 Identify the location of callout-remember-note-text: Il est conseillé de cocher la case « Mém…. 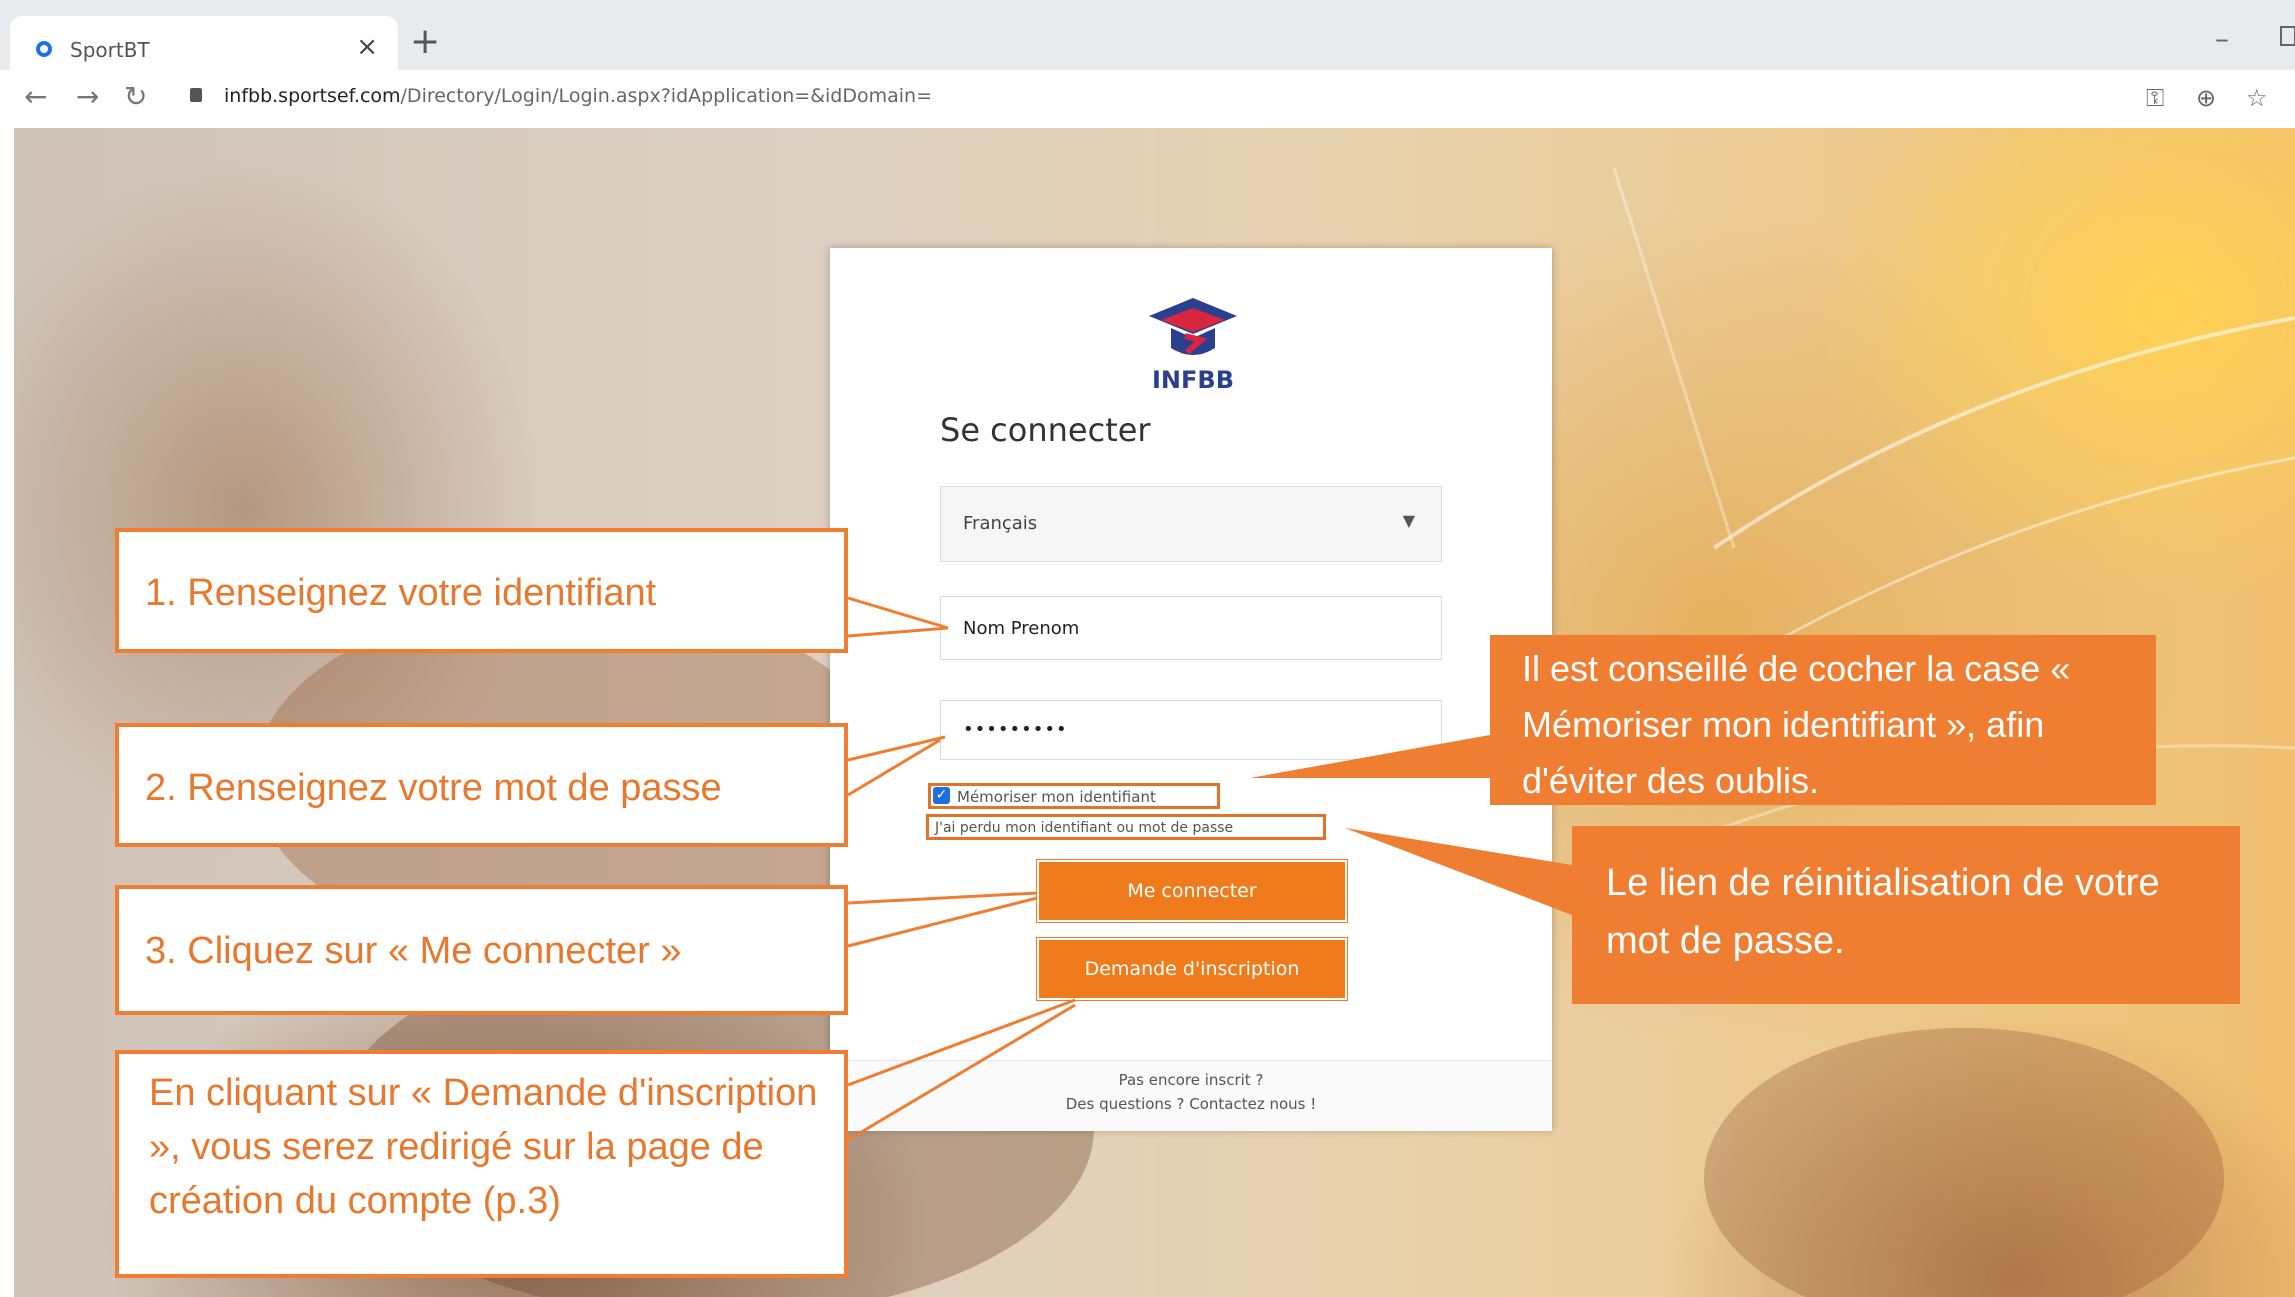
(1796, 724).